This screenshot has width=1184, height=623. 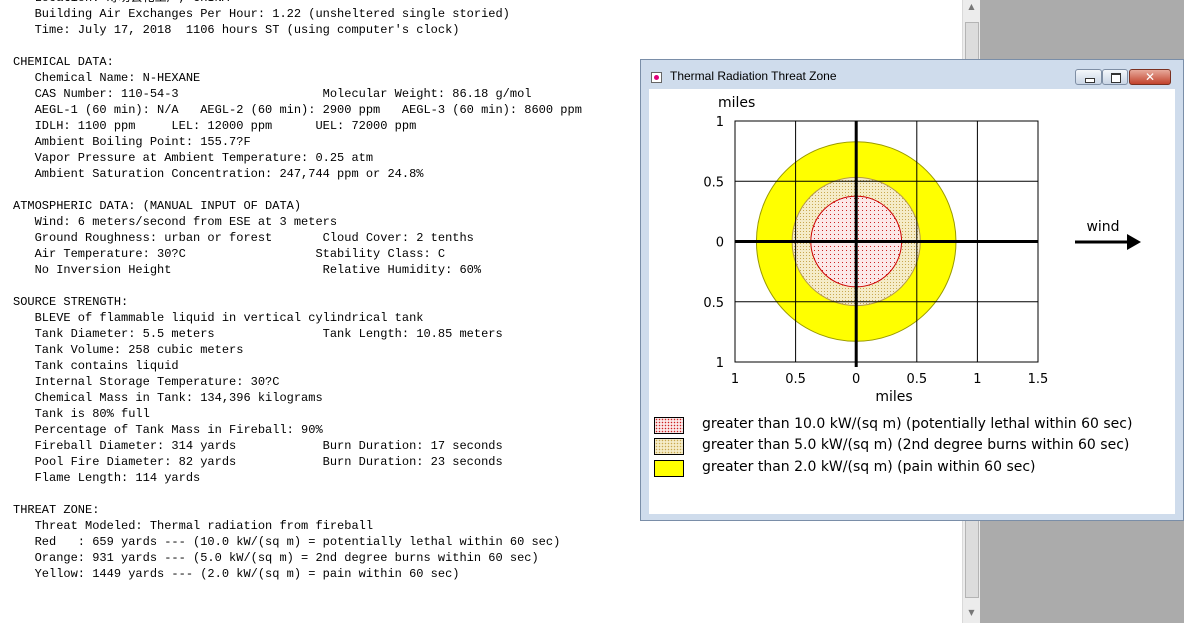 What do you see at coordinates (56, 510) in the screenshot?
I see `report-line: THREAT ZONE:` at bounding box center [56, 510].